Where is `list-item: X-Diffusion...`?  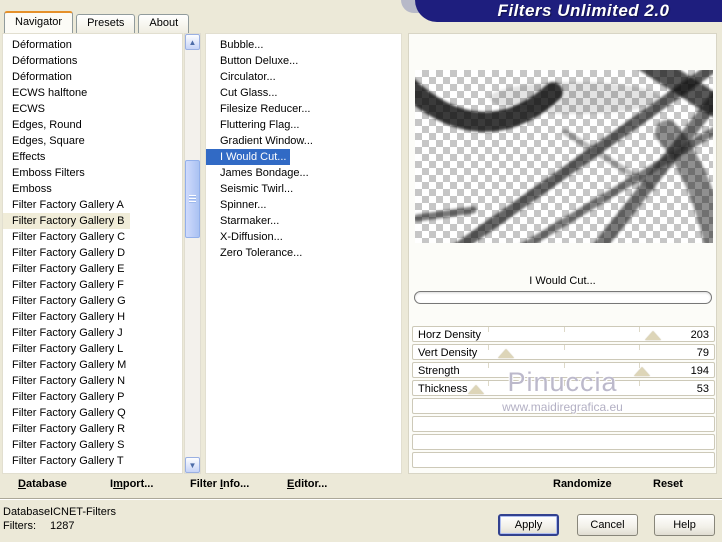
list-item: X-Diffusion... is located at coordinates (303, 237).